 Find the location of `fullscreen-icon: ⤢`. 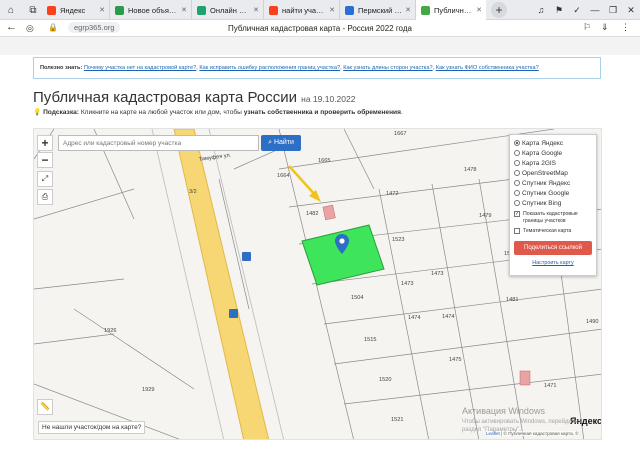

fullscreen-icon: ⤢ is located at coordinates (45, 179).